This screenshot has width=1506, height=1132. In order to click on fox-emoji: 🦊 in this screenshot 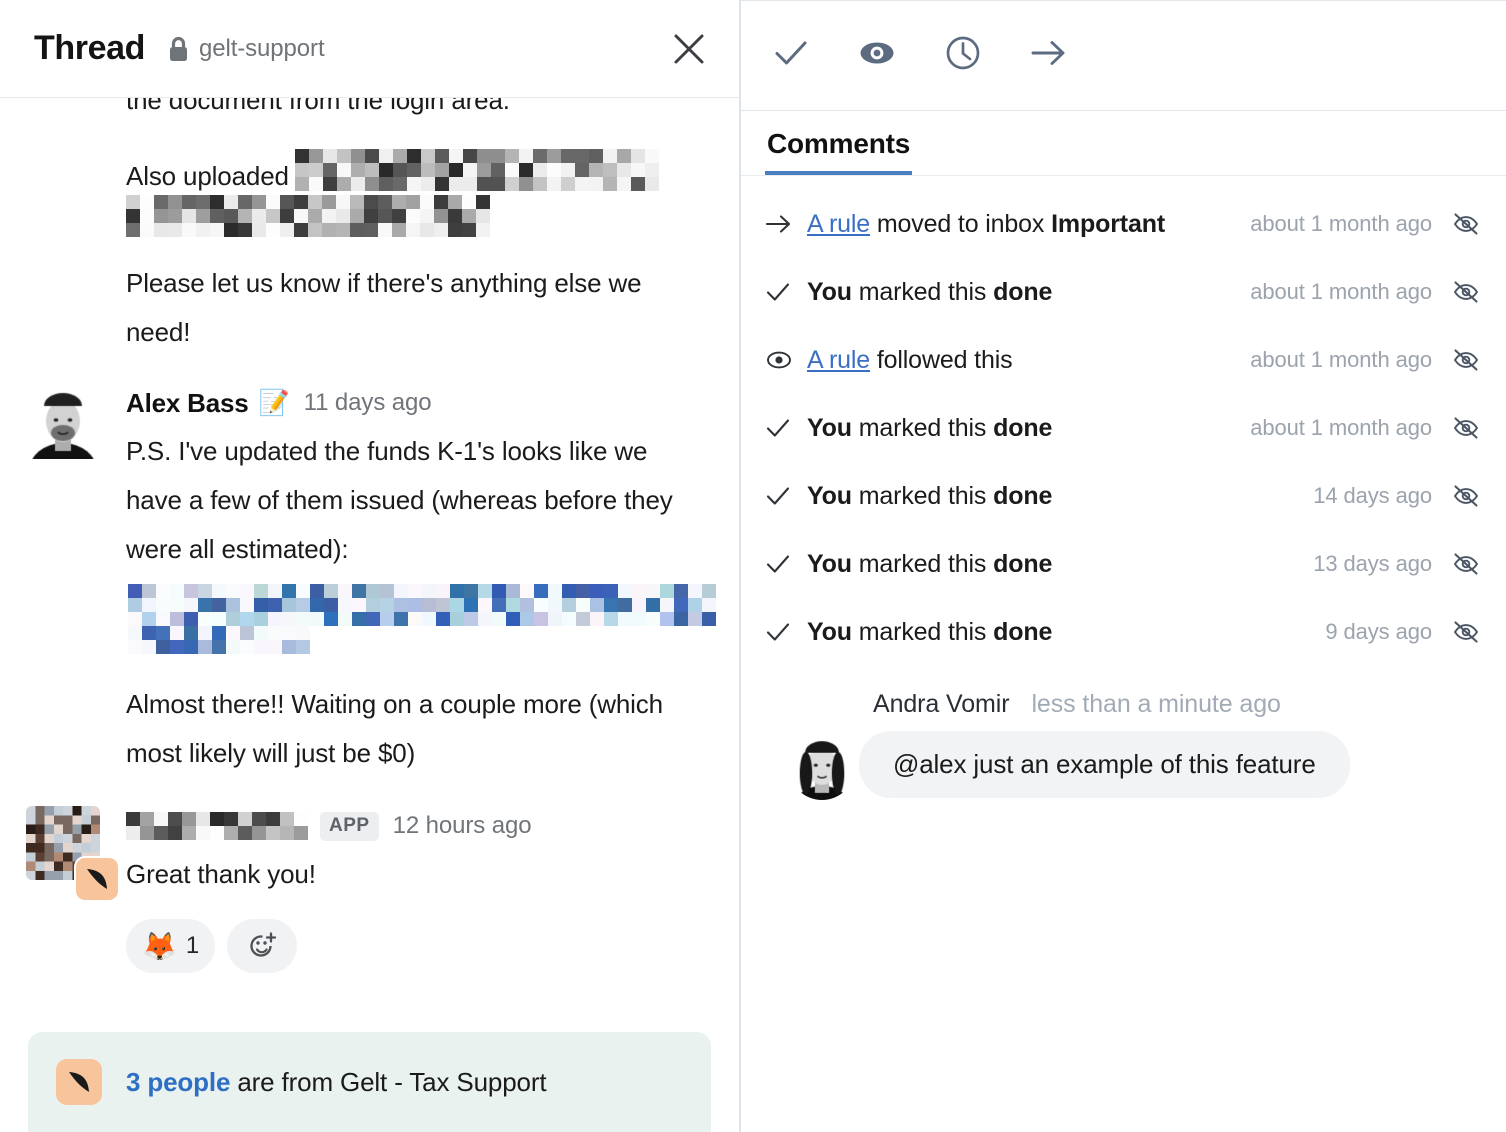, I will do `click(159, 946)`.